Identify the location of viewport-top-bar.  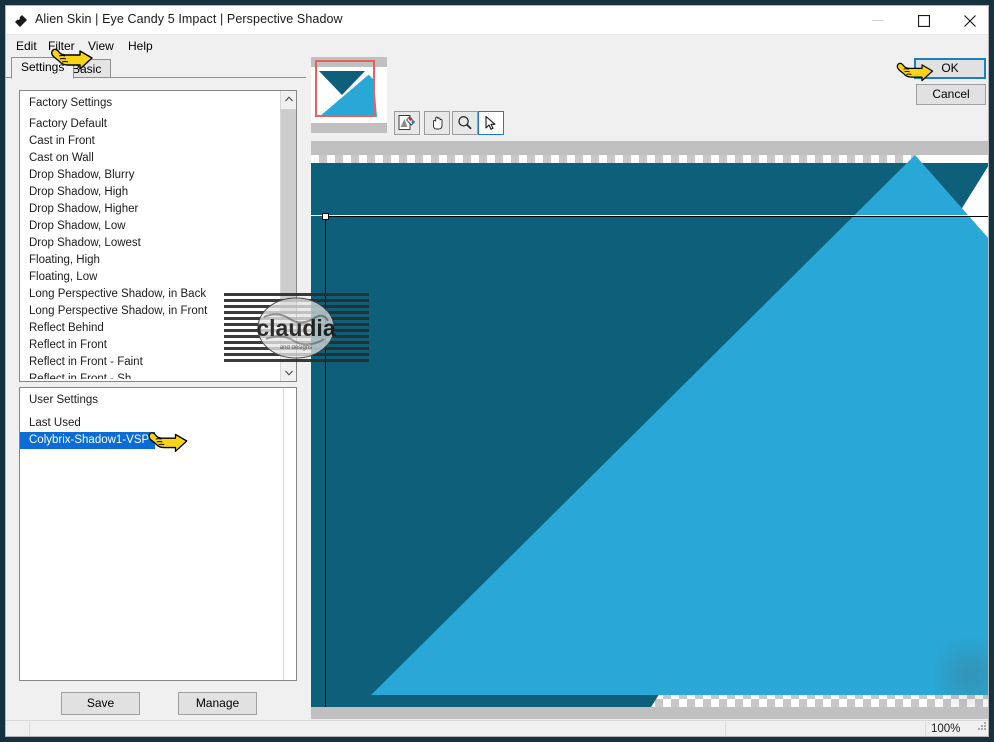
(649, 148).